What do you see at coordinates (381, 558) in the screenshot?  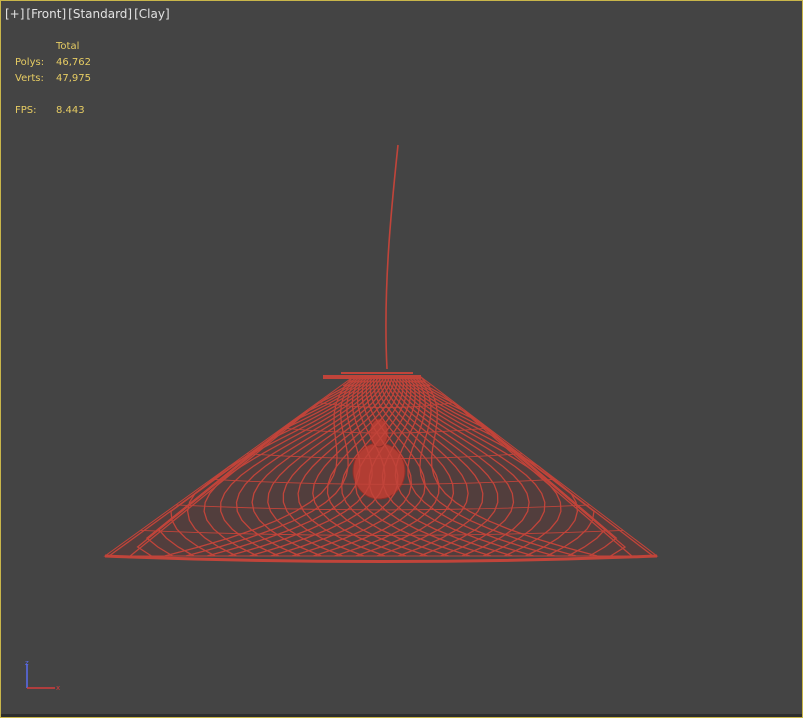 I see `lamp-shade-rim` at bounding box center [381, 558].